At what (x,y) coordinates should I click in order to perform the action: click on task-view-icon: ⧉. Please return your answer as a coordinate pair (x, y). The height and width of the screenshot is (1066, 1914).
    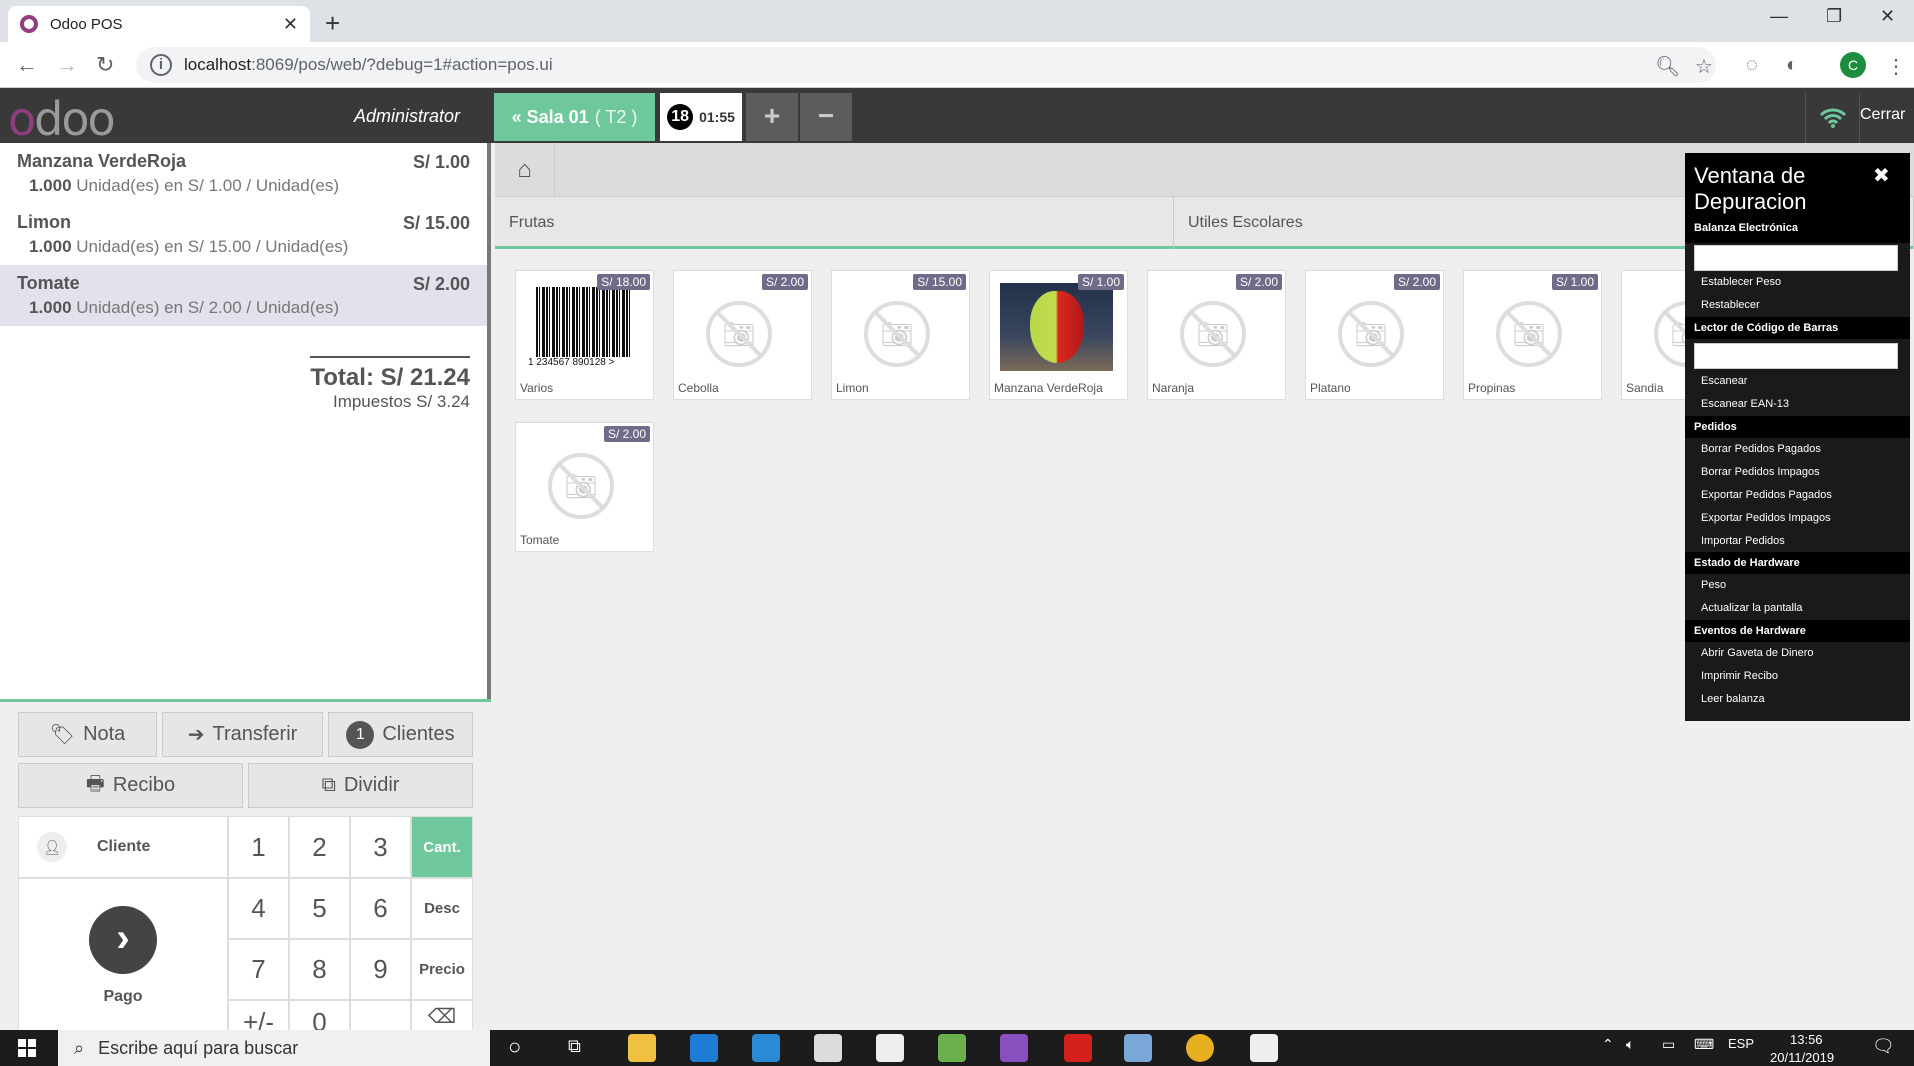
    Looking at the image, I should click on (574, 1046).